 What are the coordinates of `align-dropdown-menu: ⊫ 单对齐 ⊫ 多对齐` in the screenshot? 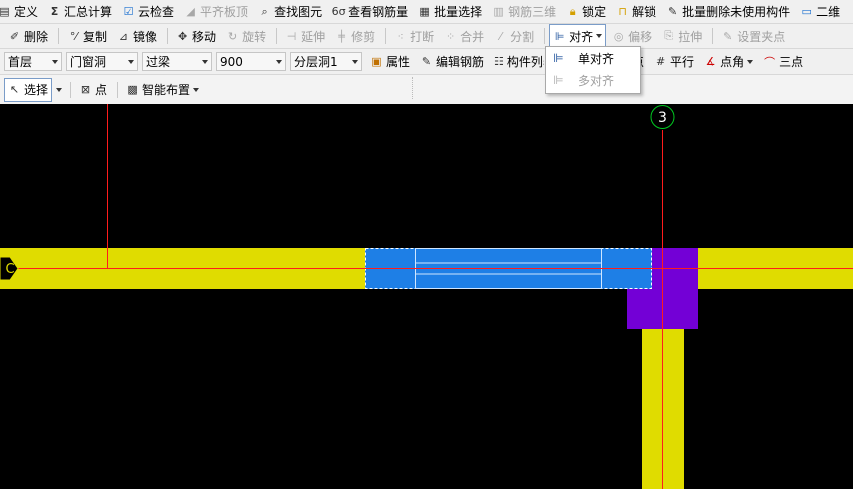 It's located at (593, 70).